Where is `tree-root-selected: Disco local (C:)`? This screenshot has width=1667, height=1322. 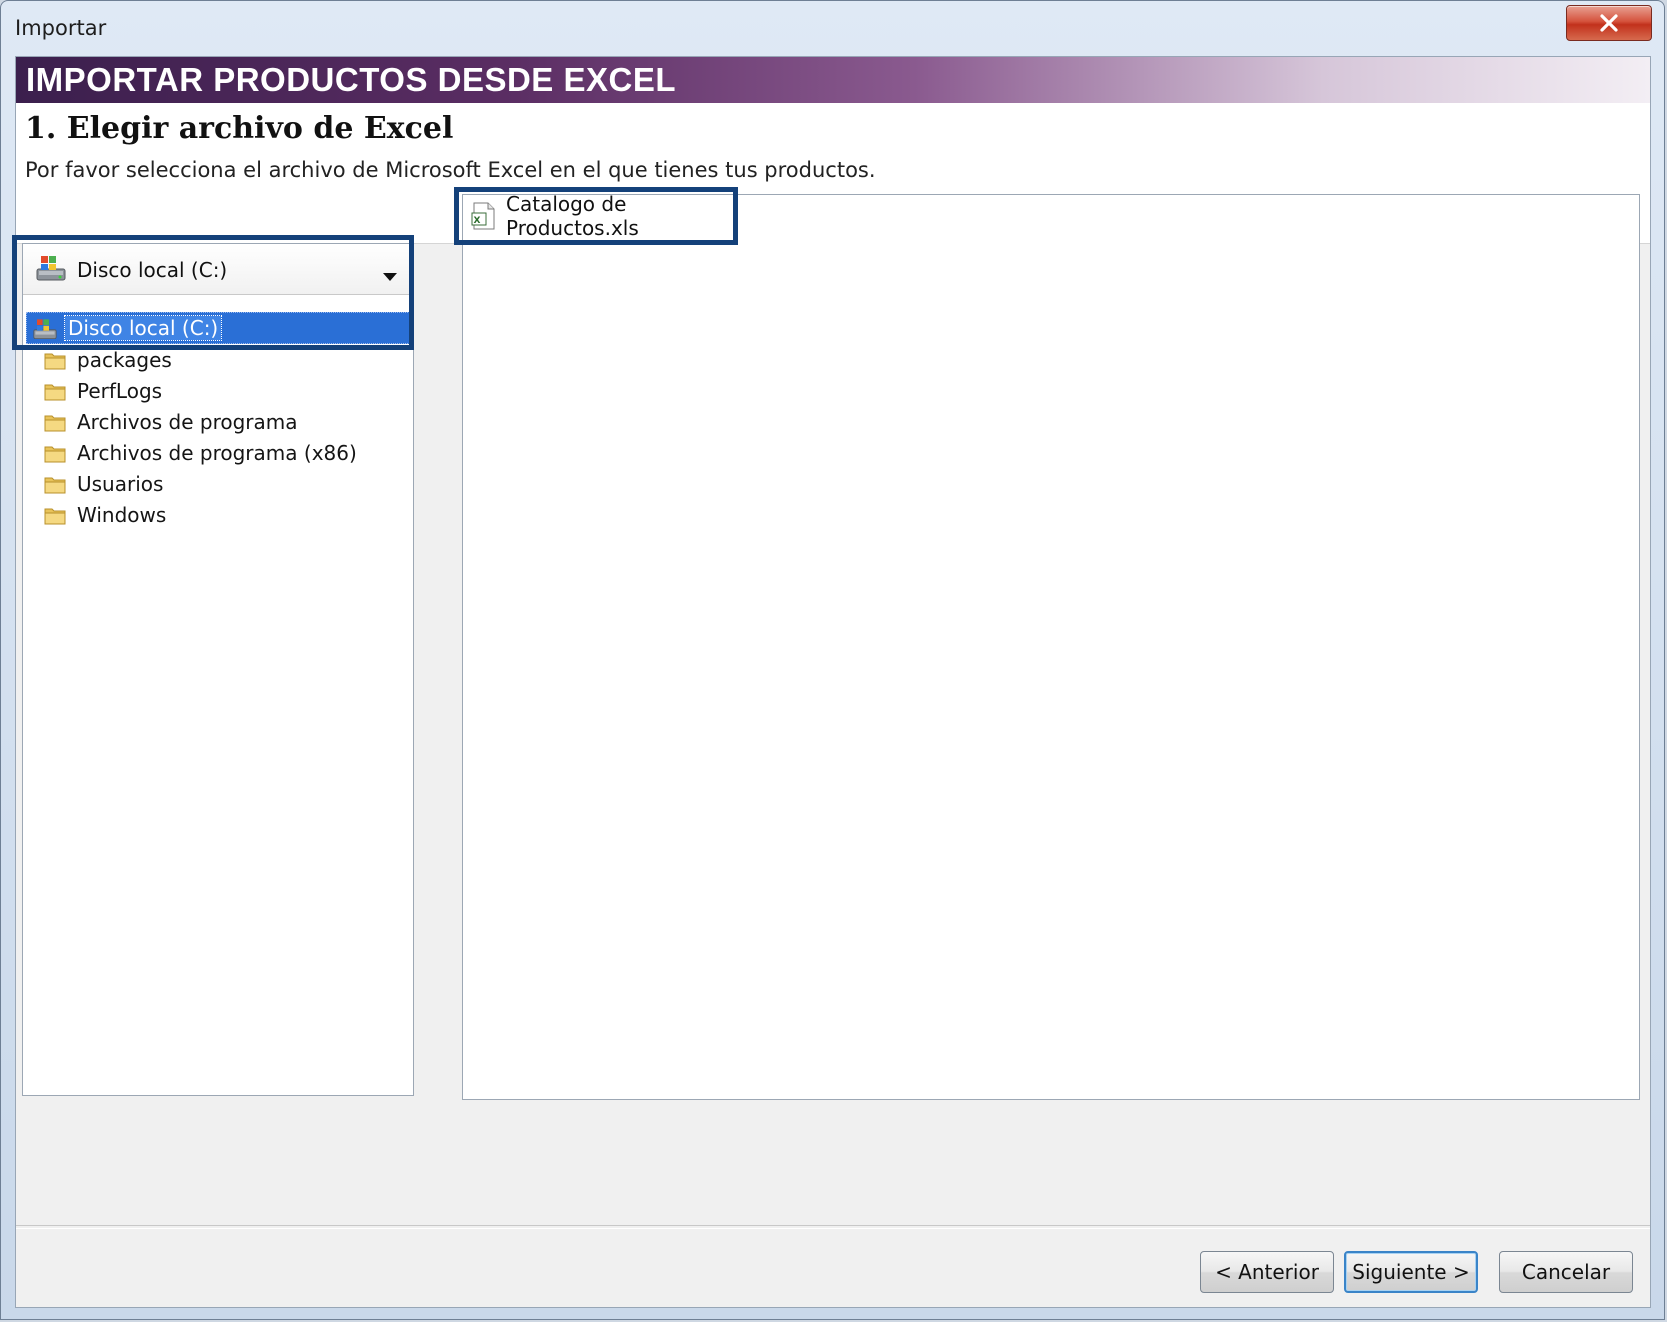 tree-root-selected: Disco local (C:) is located at coordinates (218, 328).